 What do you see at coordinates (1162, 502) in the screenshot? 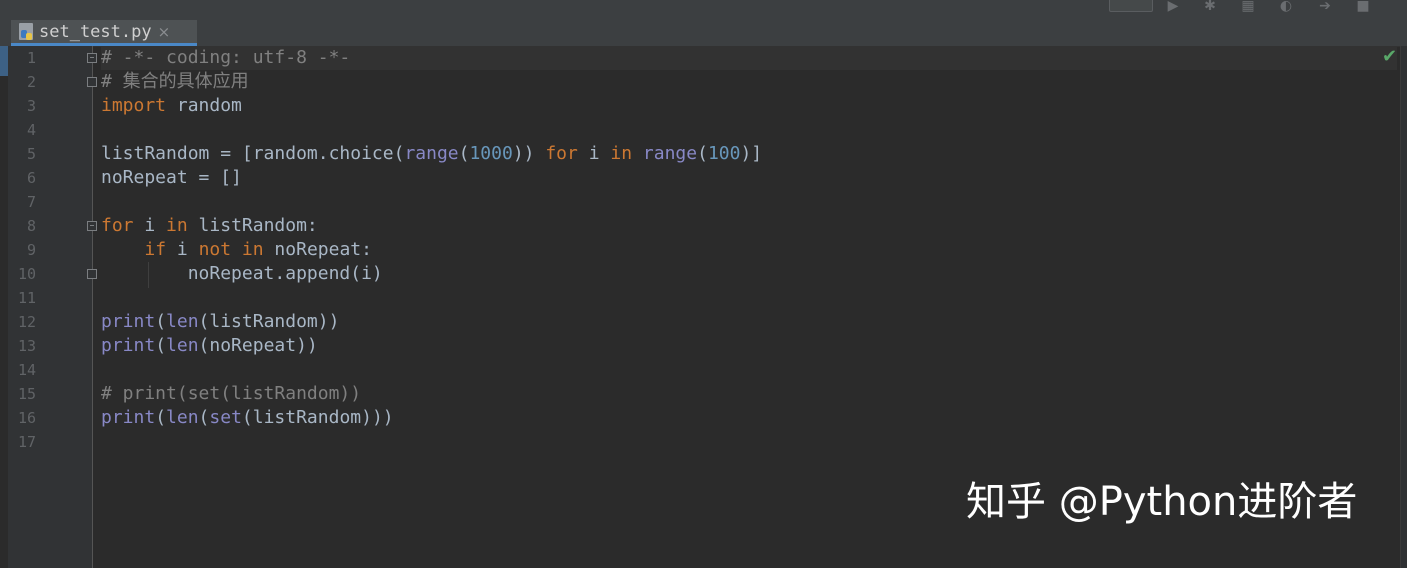
I see `watermark: 知乎 @Python进阶者` at bounding box center [1162, 502].